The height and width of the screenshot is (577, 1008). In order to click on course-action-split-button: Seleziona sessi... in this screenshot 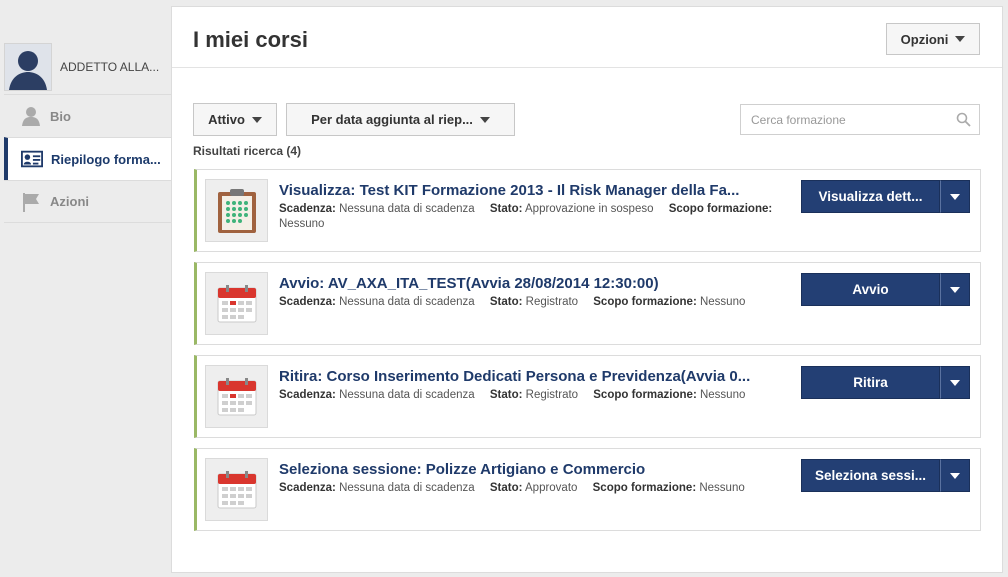, I will do `click(885, 475)`.